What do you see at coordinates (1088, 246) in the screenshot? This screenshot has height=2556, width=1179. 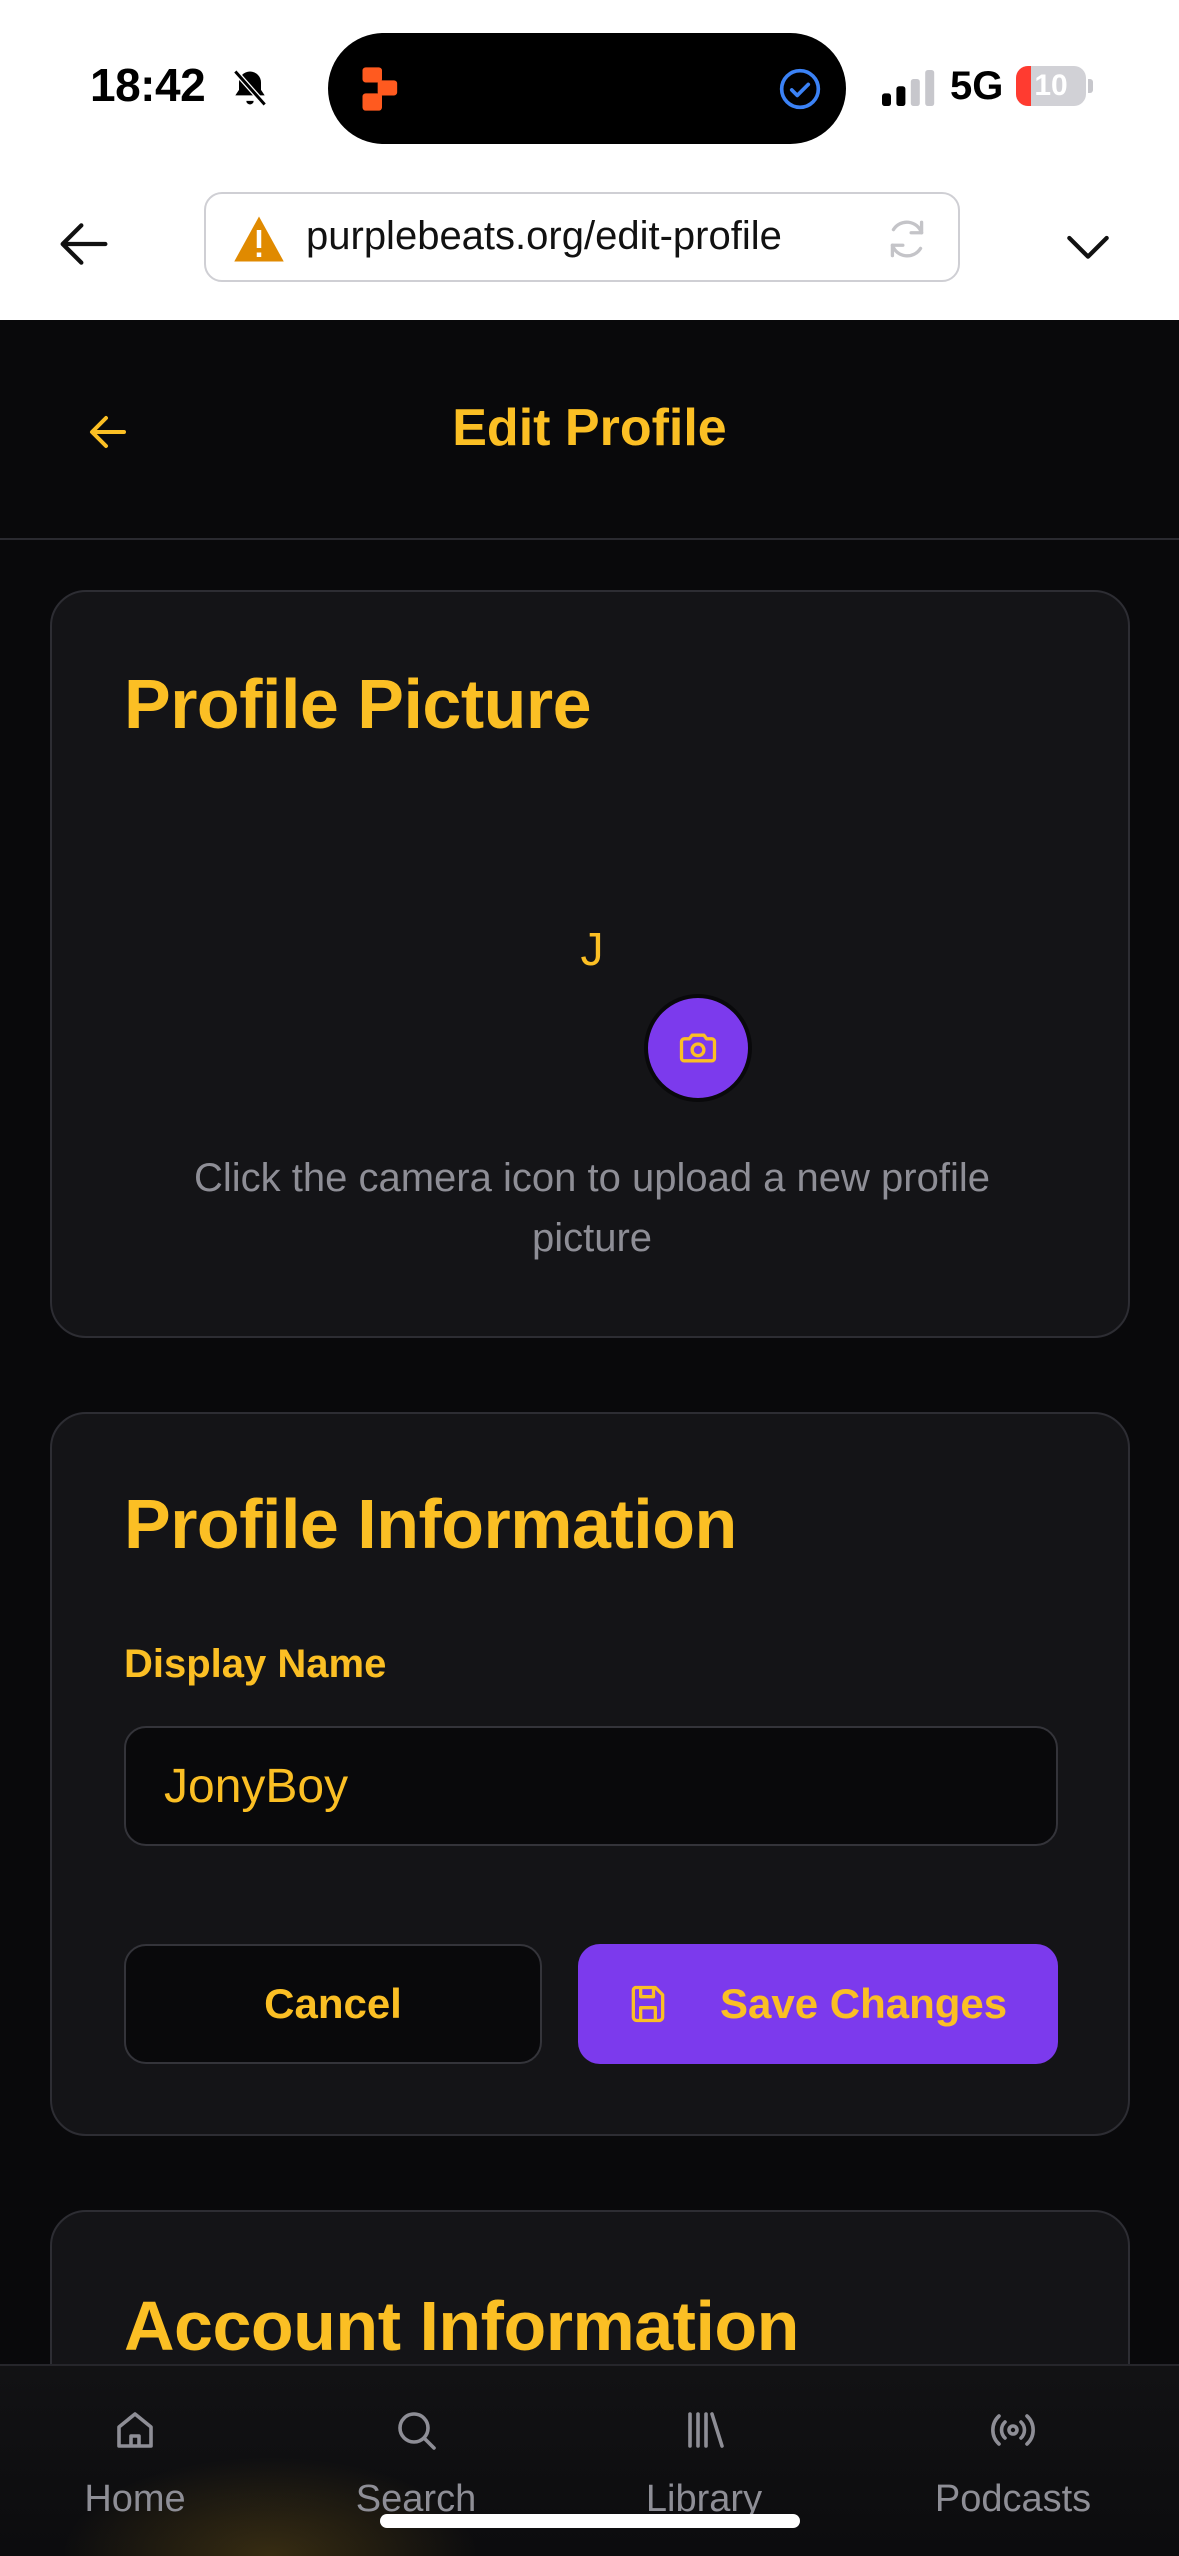 I see `chevron-down-icon` at bounding box center [1088, 246].